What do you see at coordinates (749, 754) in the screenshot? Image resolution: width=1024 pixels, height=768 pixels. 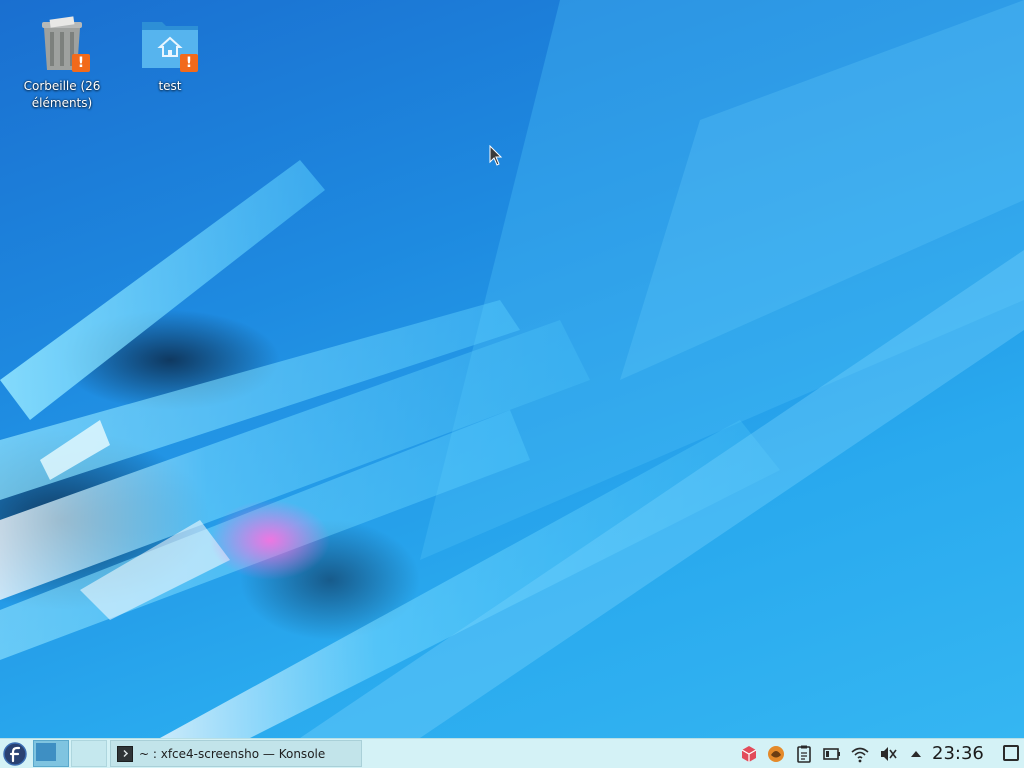 I see `package-icon` at bounding box center [749, 754].